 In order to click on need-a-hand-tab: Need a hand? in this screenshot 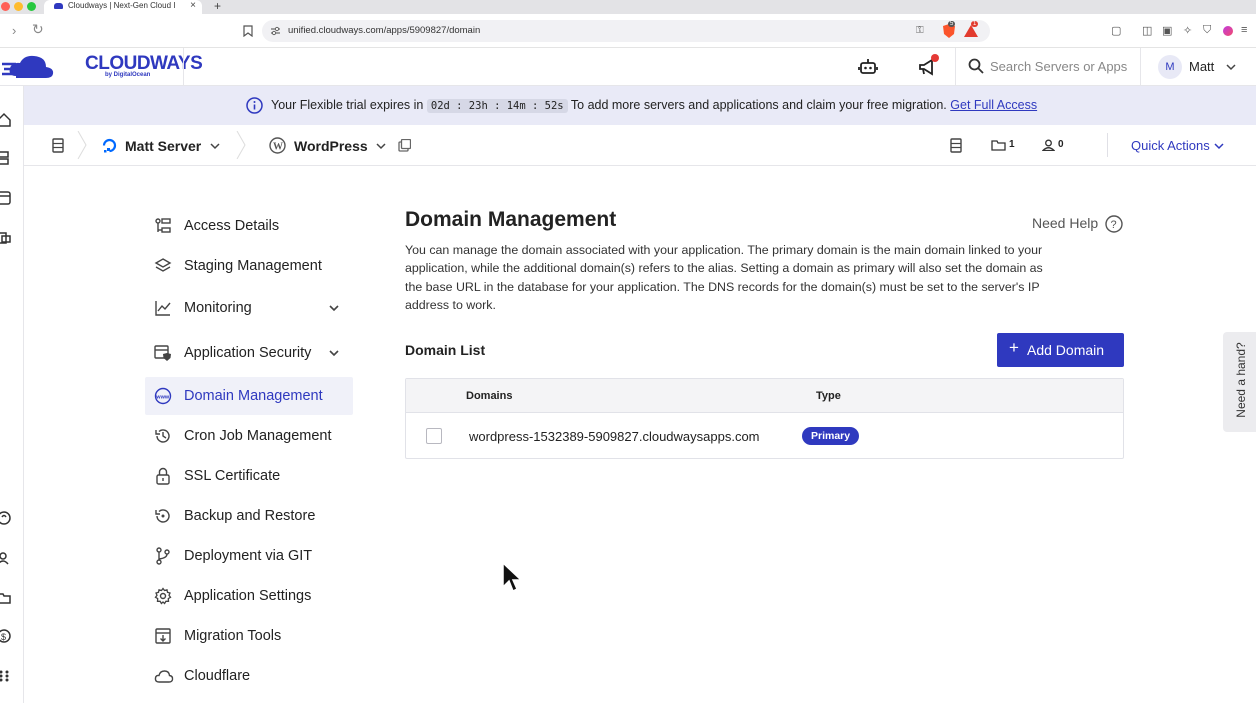, I will do `click(1239, 382)`.